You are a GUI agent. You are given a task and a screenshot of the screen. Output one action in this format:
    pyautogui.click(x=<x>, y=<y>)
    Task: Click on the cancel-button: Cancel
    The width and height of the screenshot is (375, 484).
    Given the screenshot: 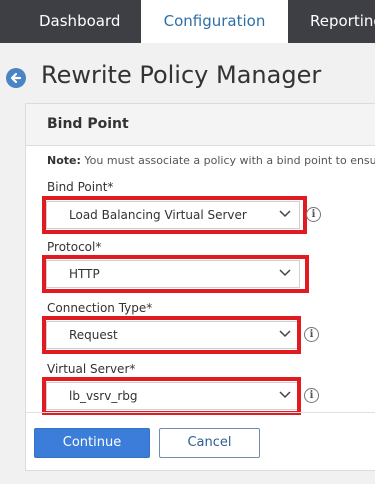 What is the action you would take?
    pyautogui.click(x=209, y=443)
    